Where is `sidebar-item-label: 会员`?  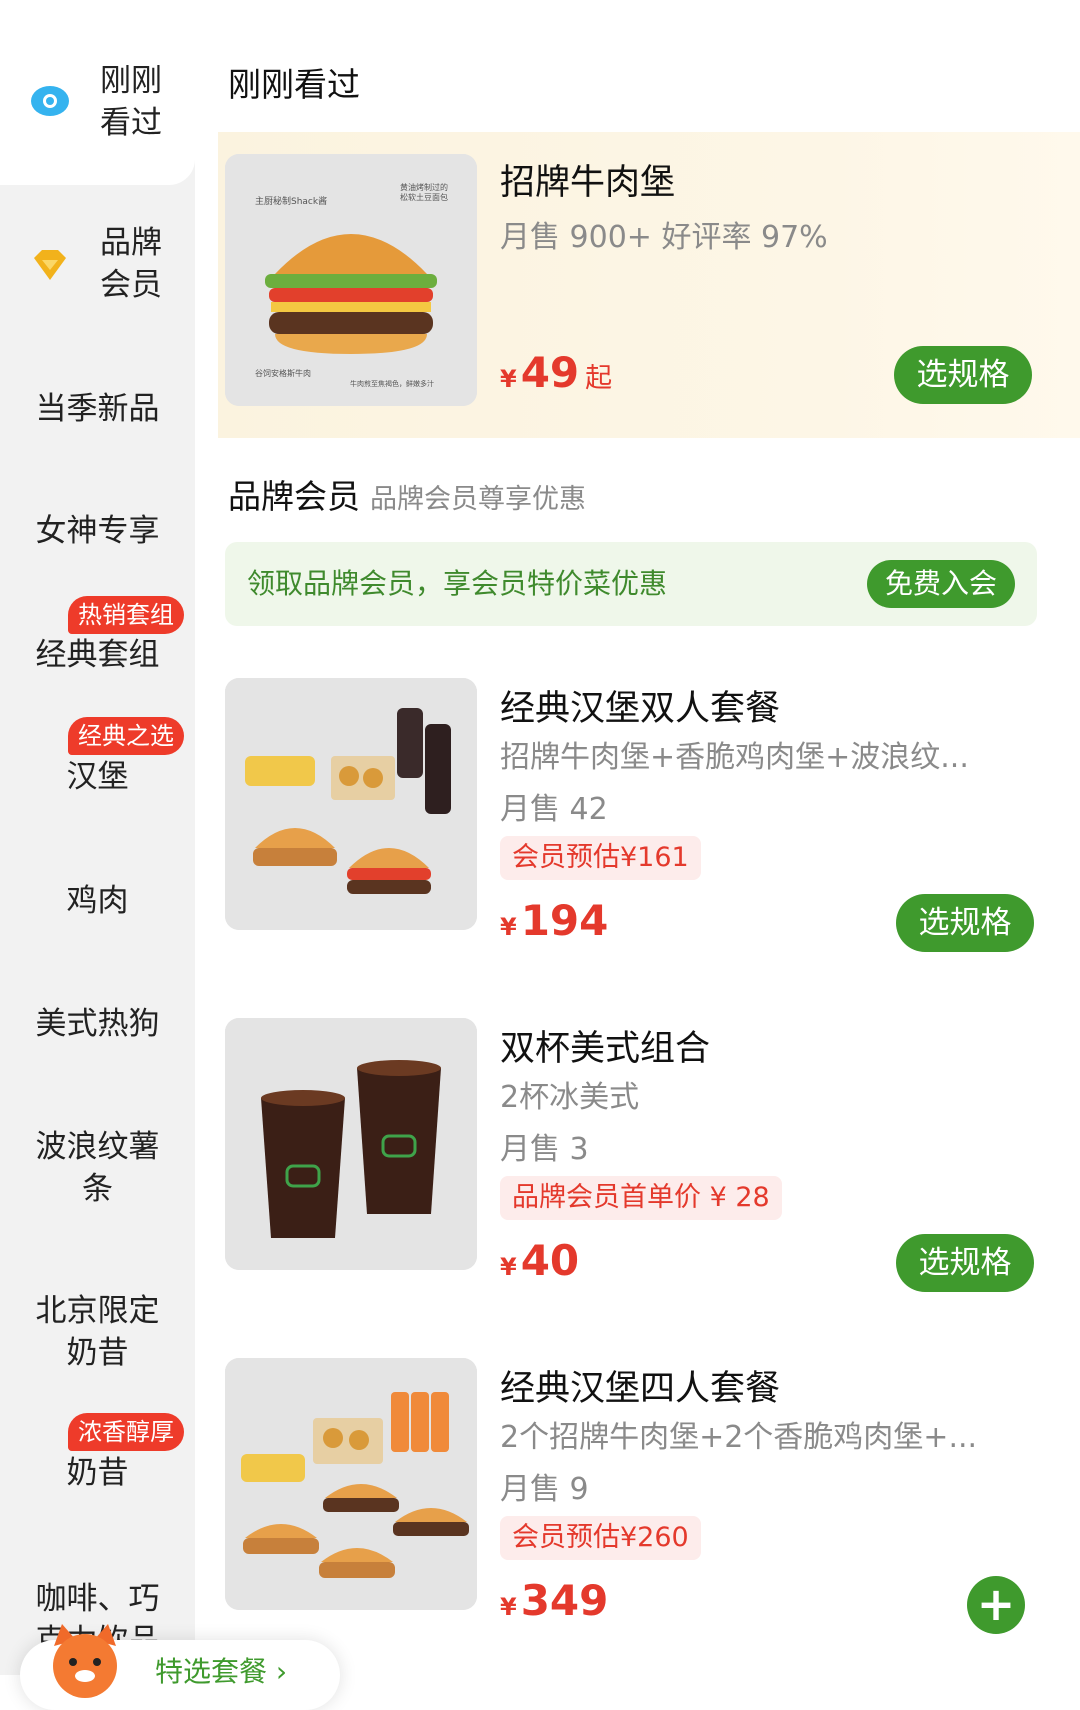 sidebar-item-label: 会员 is located at coordinates (131, 285).